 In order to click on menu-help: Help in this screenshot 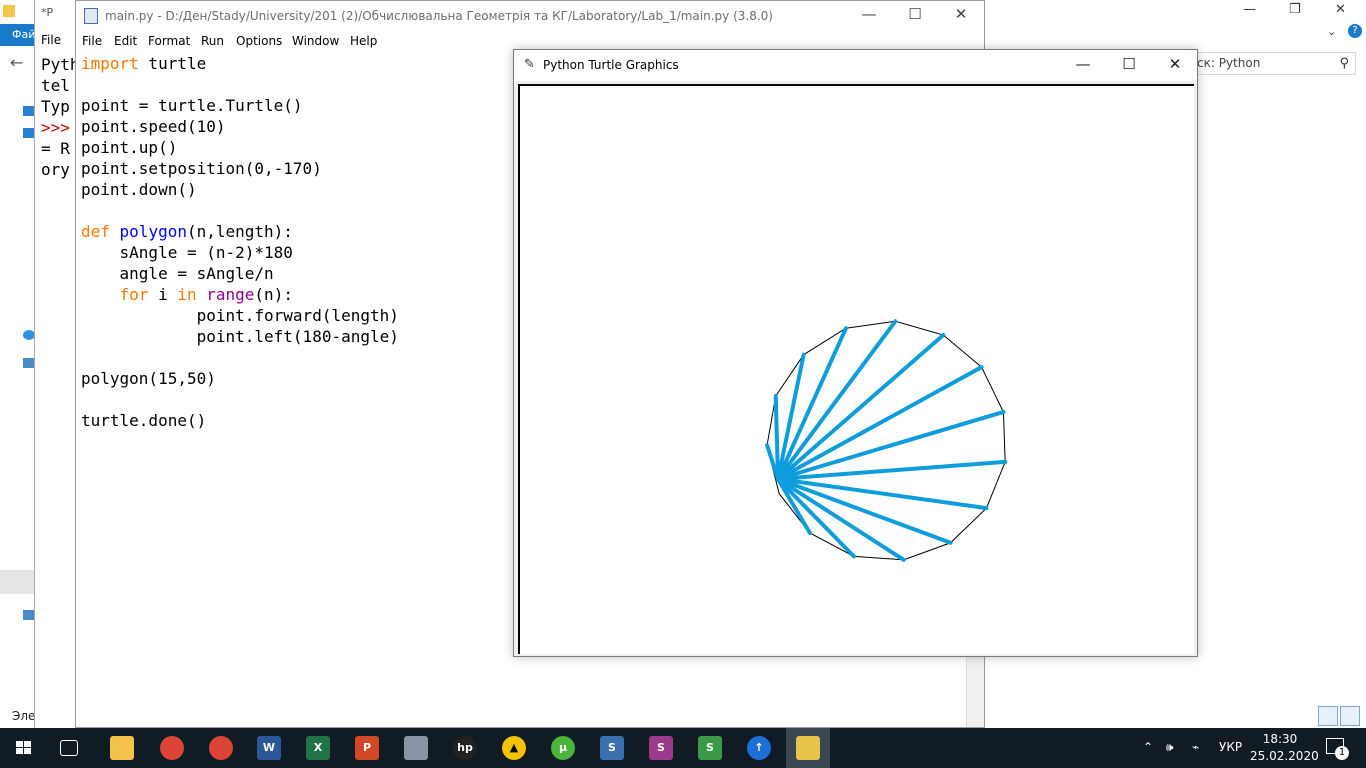, I will do `click(363, 41)`.